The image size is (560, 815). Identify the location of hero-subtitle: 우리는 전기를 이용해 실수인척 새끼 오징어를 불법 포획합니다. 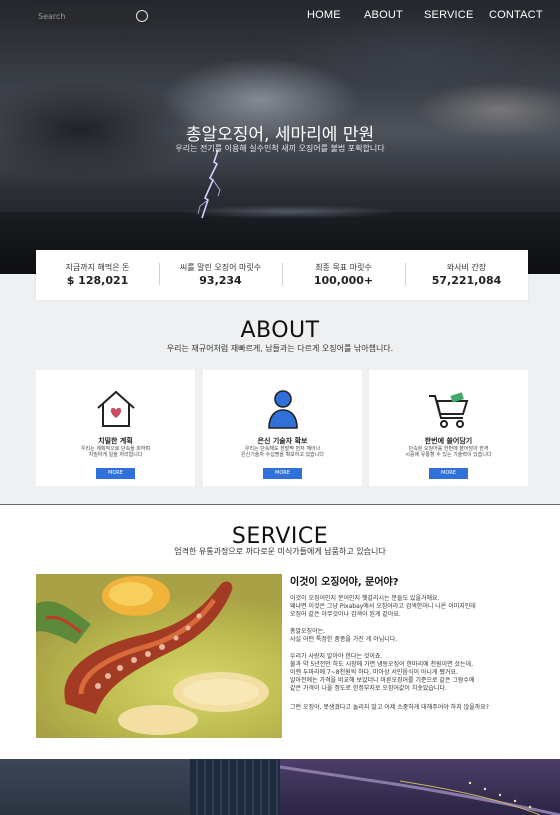
(280, 148).